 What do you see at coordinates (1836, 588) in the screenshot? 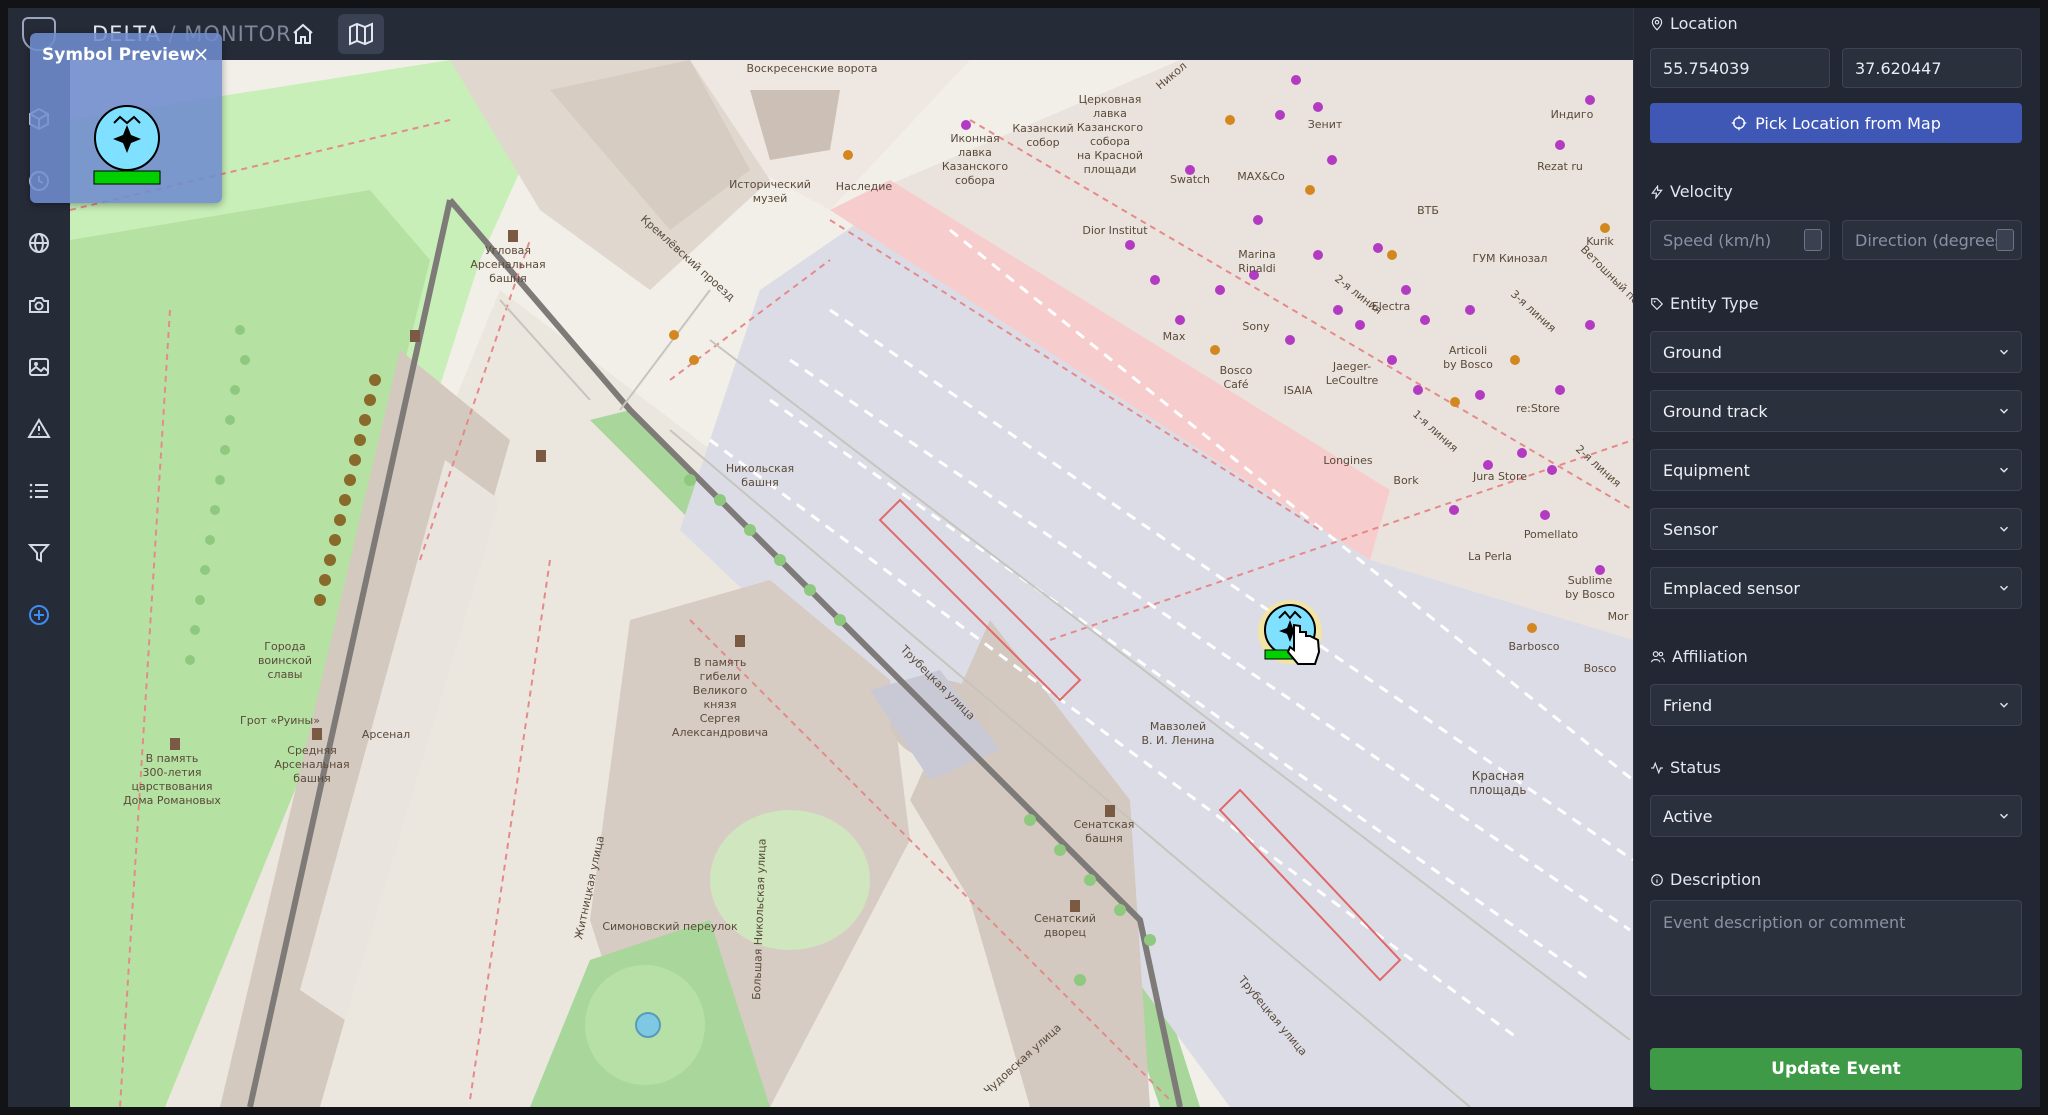
I see `entity-variant-select: Emplaced sensor` at bounding box center [1836, 588].